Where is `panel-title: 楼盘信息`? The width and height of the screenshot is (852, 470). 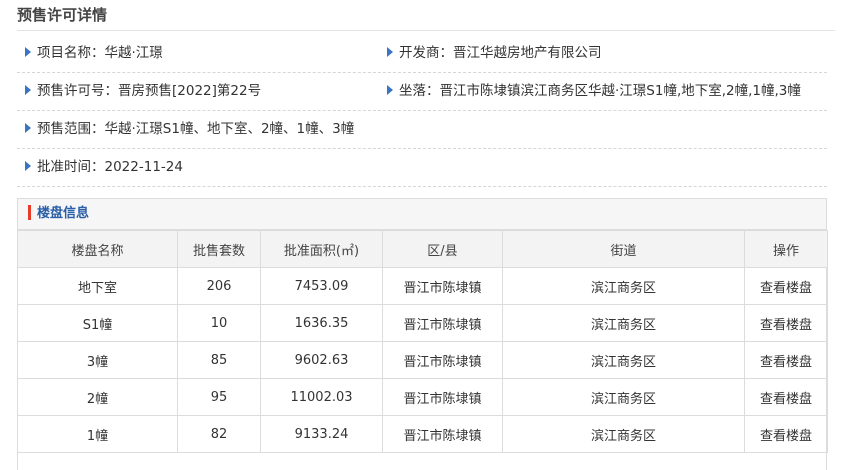 panel-title: 楼盘信息 is located at coordinates (63, 213).